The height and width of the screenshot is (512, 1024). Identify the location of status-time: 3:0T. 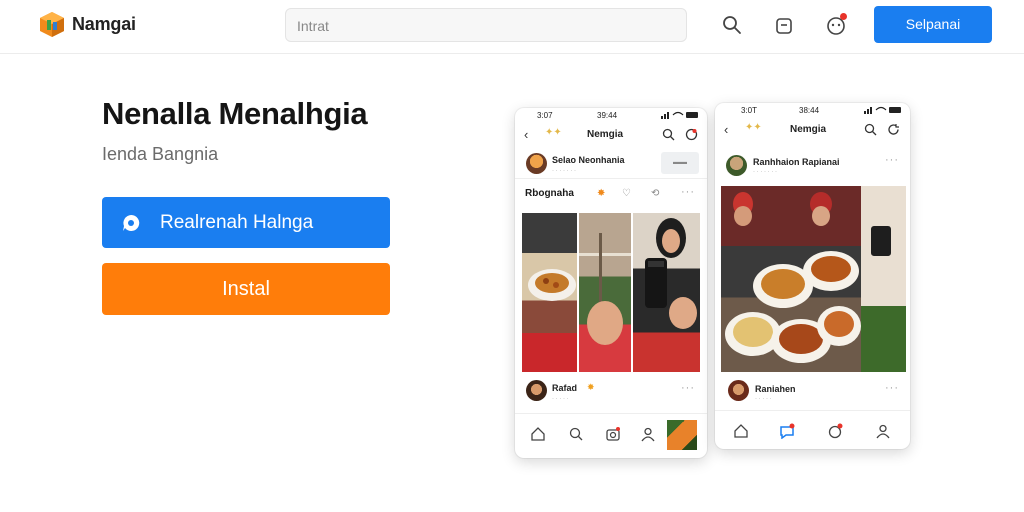
(749, 110).